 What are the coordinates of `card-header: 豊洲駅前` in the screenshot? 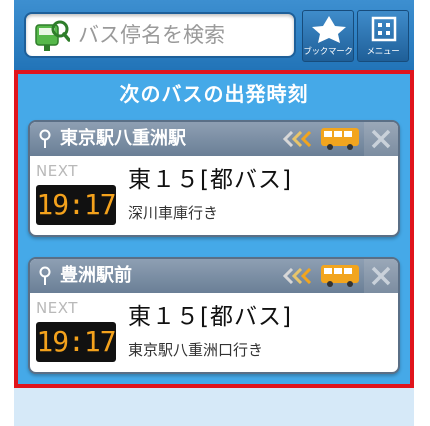 It's located at (214, 276).